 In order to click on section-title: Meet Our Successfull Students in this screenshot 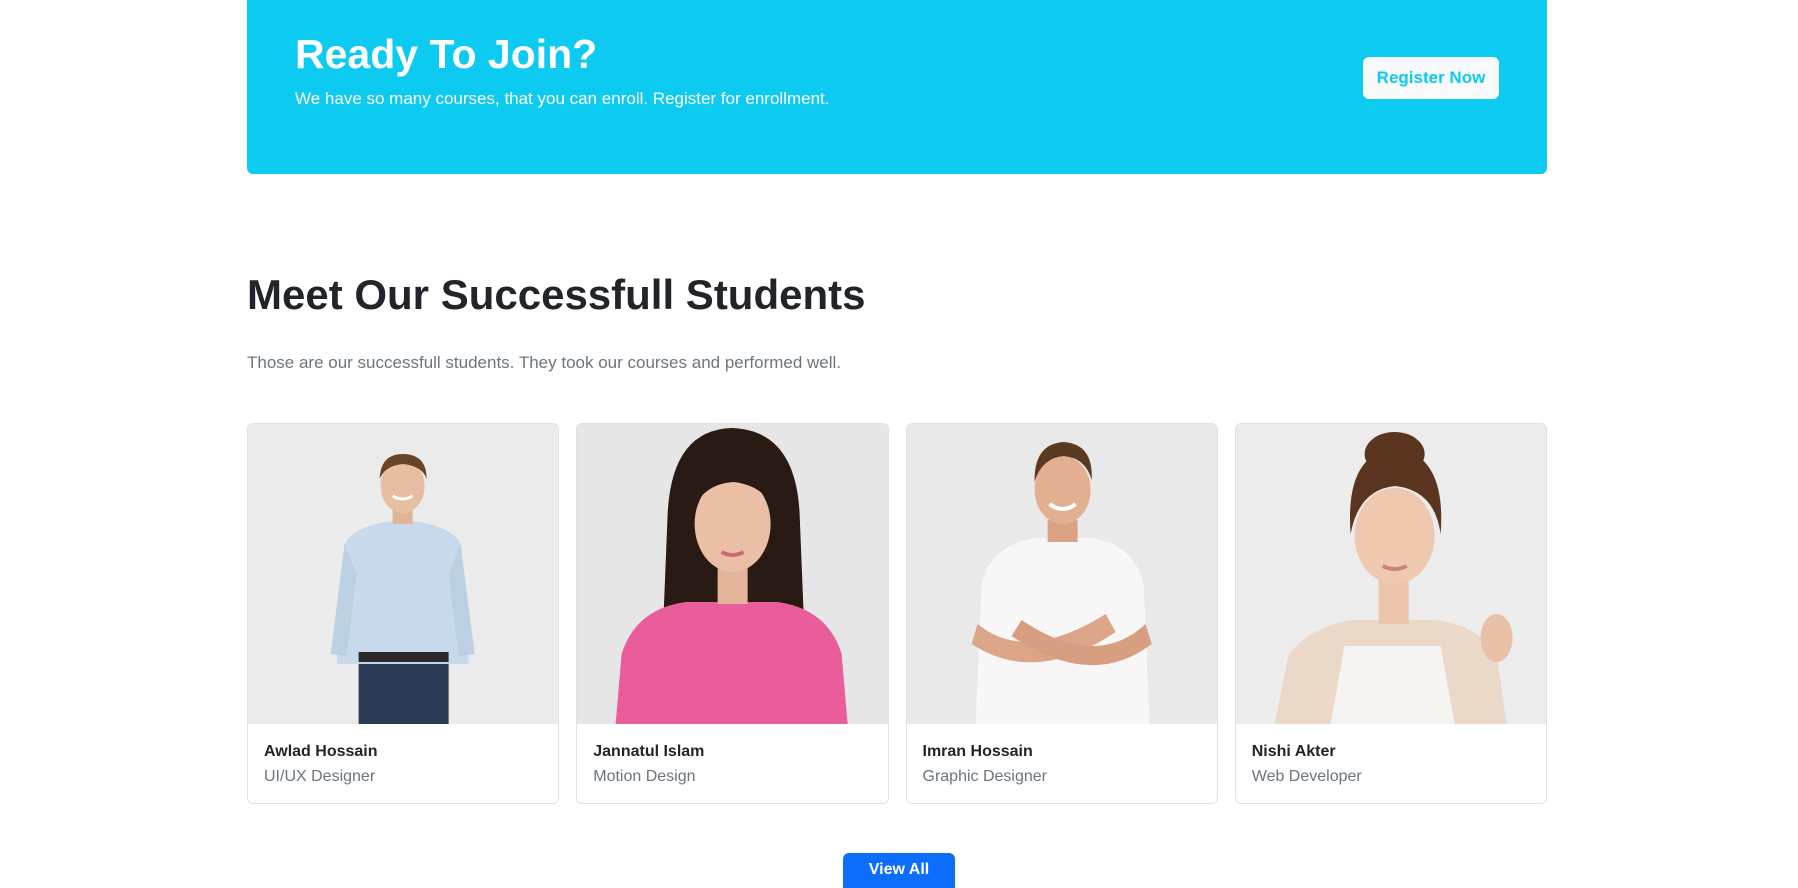, I will do `click(556, 294)`.